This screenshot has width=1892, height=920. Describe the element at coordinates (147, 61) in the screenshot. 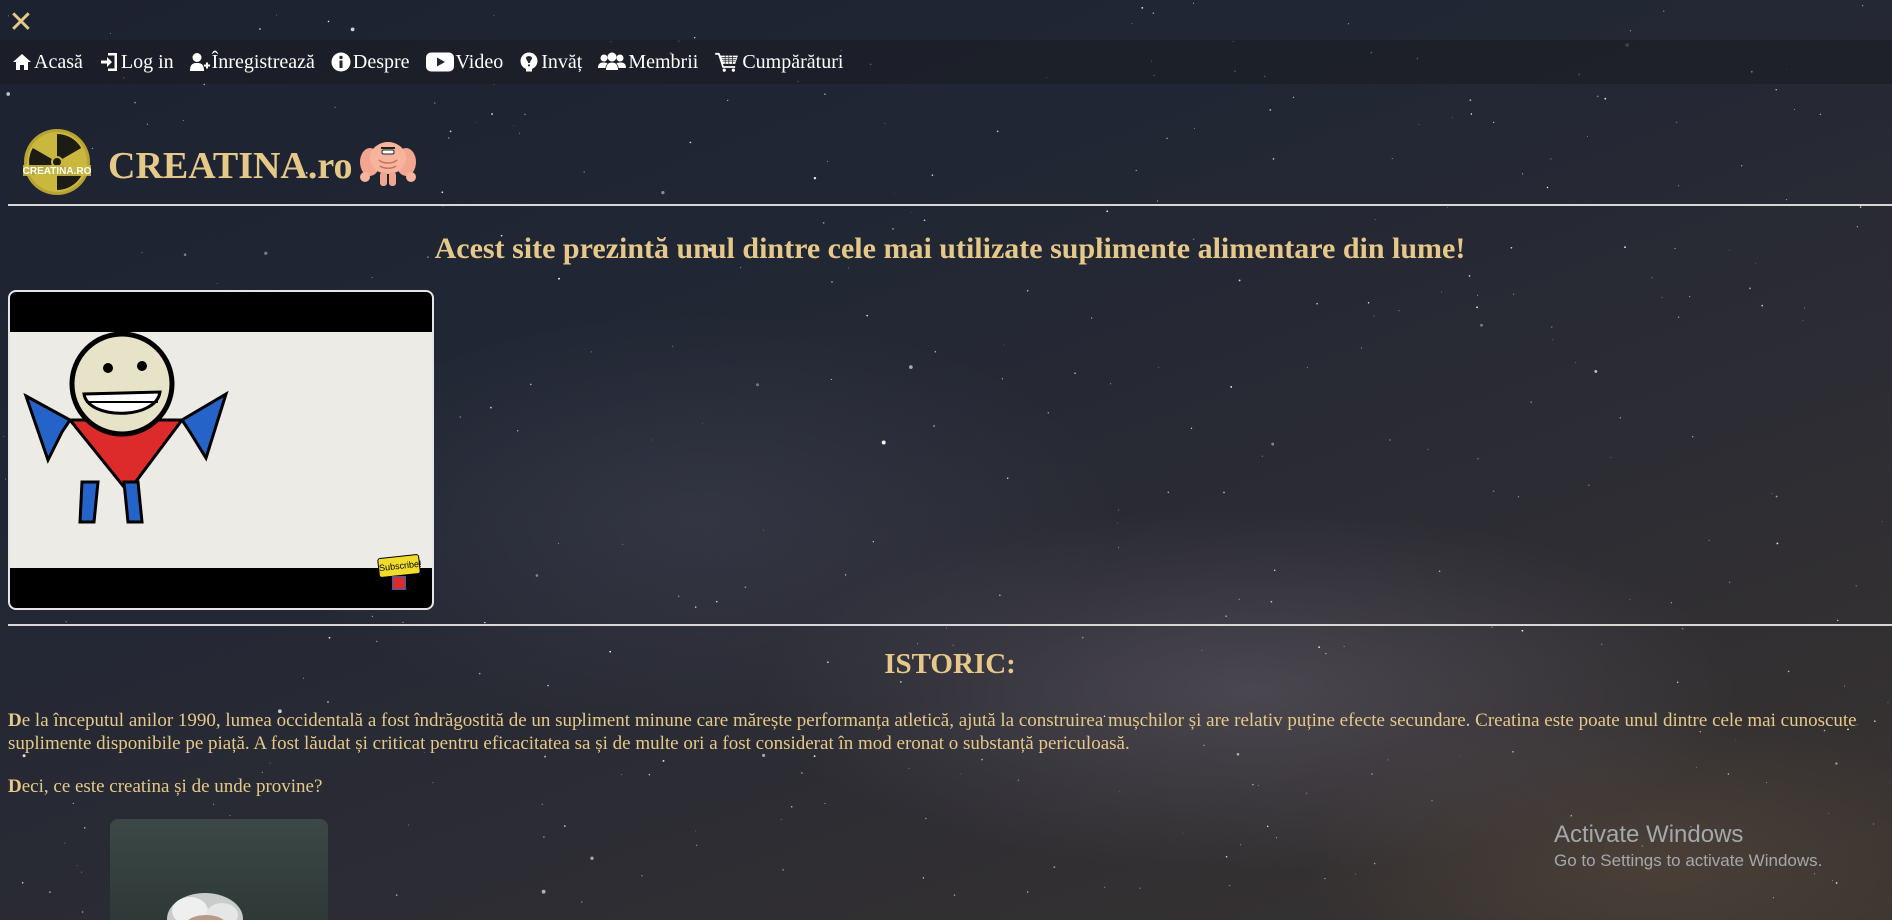

I see `nav-label-login: Log in` at that location.